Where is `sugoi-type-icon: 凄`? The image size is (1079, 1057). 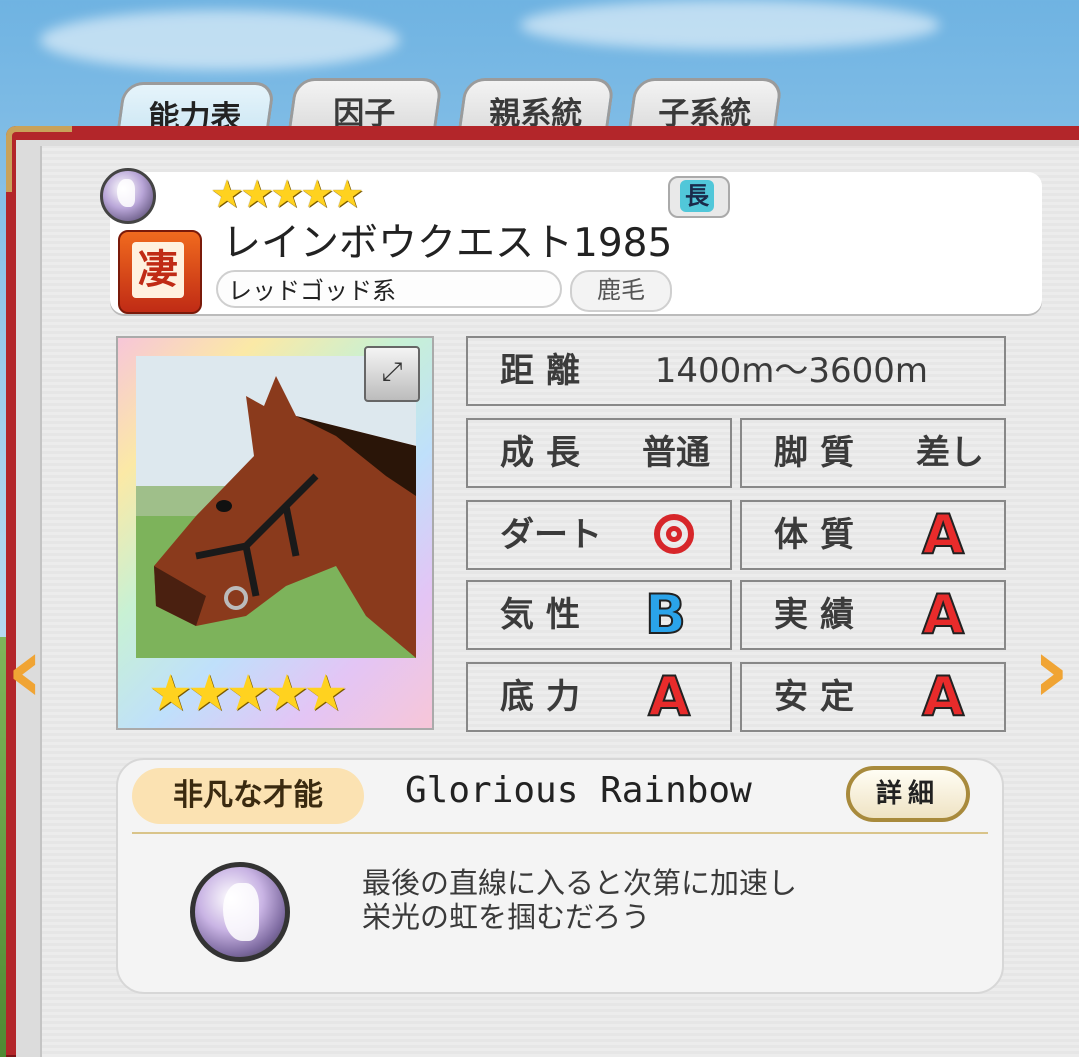 sugoi-type-icon: 凄 is located at coordinates (160, 272).